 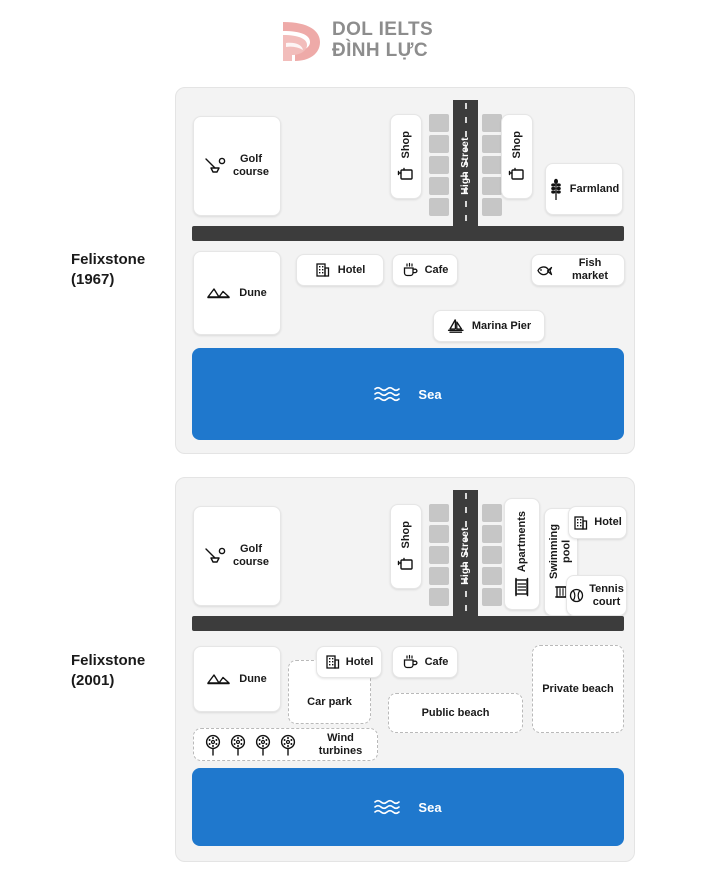 I want to click on feature-private-beach: Private beach, so click(x=578, y=689).